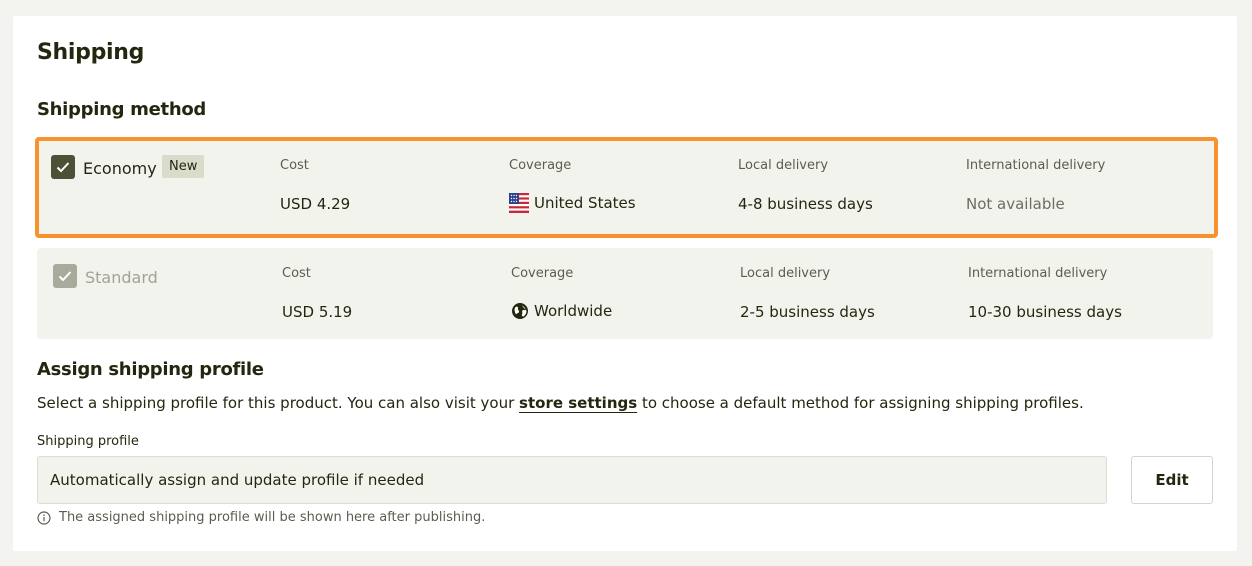  Describe the element at coordinates (578, 403) in the screenshot. I see `store-settings-link: store settings` at that location.